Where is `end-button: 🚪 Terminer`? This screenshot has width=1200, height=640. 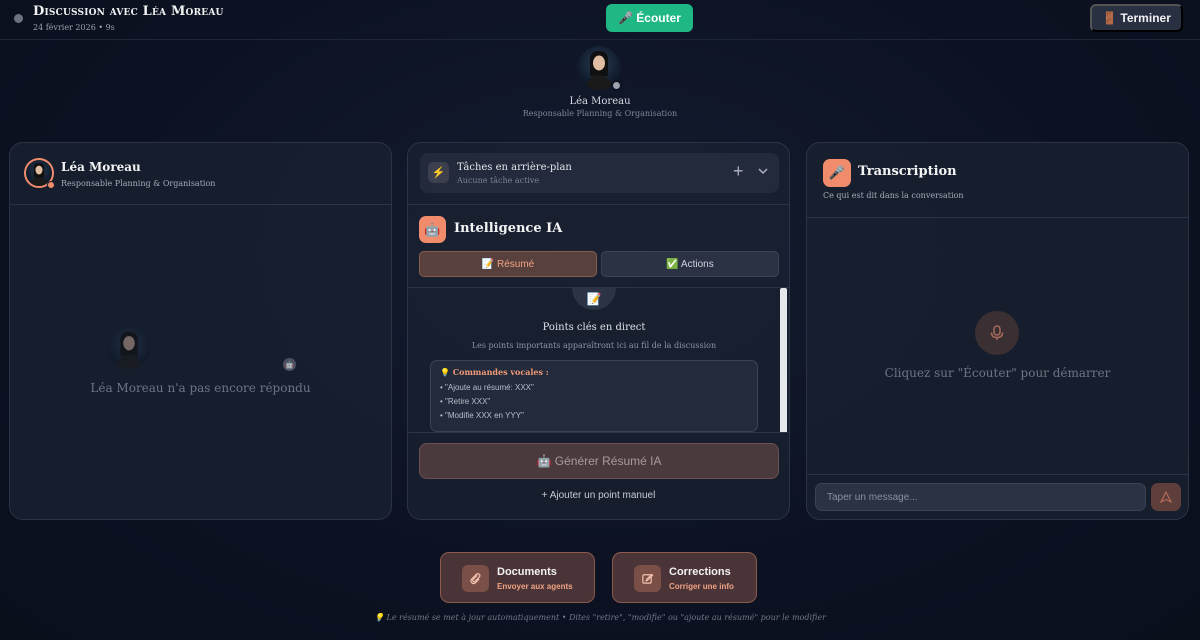 end-button: 🚪 Terminer is located at coordinates (1136, 18).